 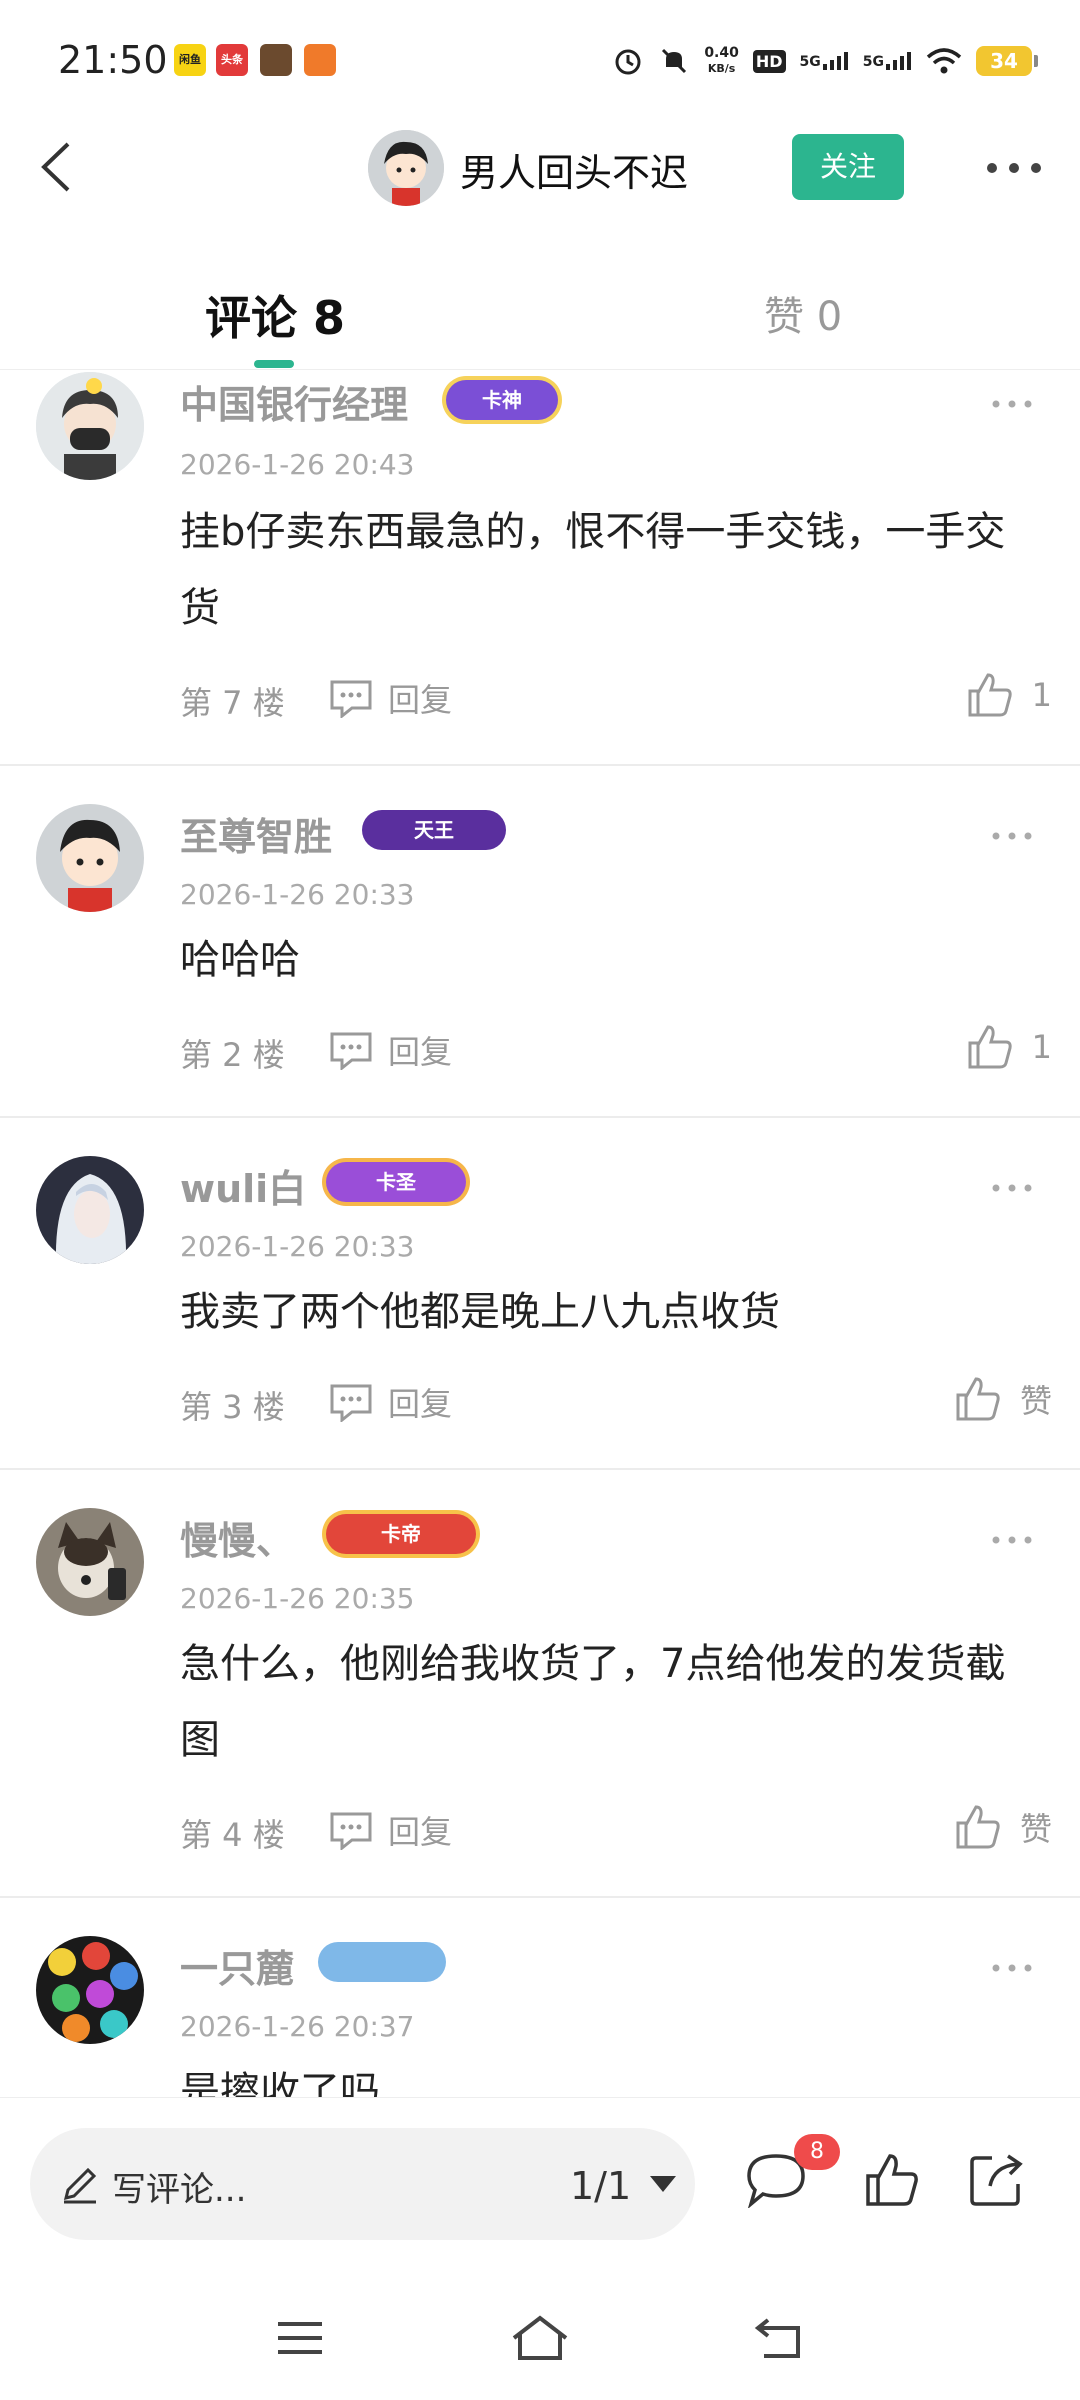 I want to click on post-header: 男人回头不迟 关注, so click(x=540, y=170).